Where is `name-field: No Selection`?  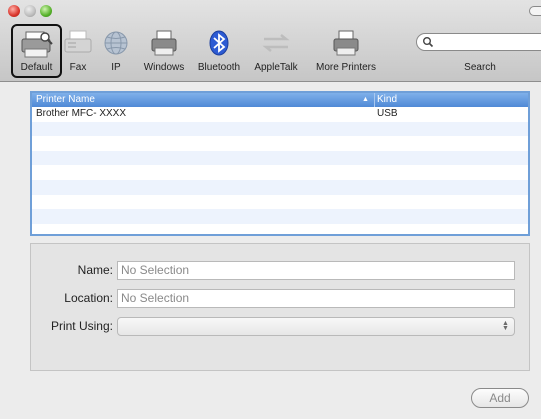
name-field: No Selection is located at coordinates (316, 270).